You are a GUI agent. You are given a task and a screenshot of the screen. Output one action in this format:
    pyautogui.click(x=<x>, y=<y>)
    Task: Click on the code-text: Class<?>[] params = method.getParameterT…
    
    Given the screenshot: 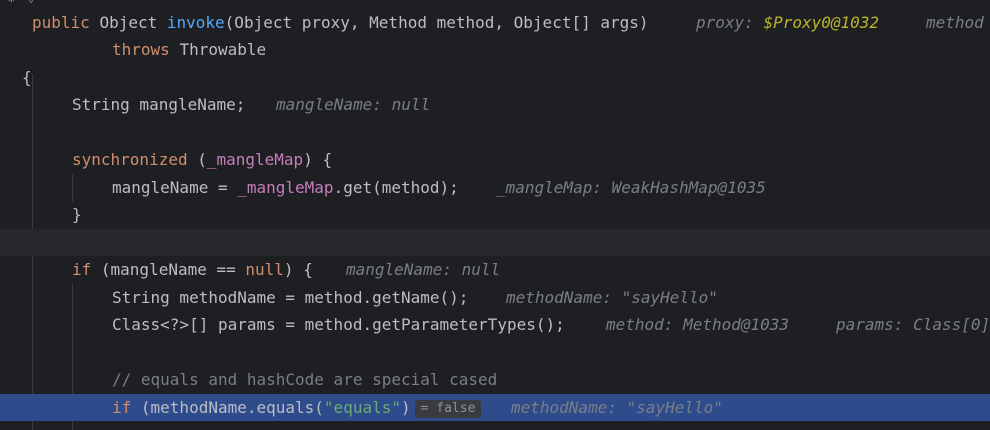 What is the action you would take?
    pyautogui.click(x=338, y=324)
    